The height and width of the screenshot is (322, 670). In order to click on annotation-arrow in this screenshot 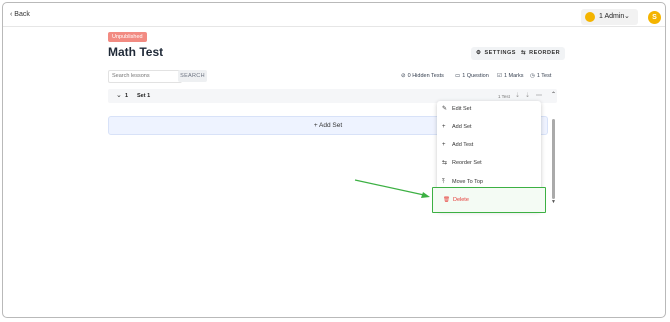, I will do `click(392, 188)`.